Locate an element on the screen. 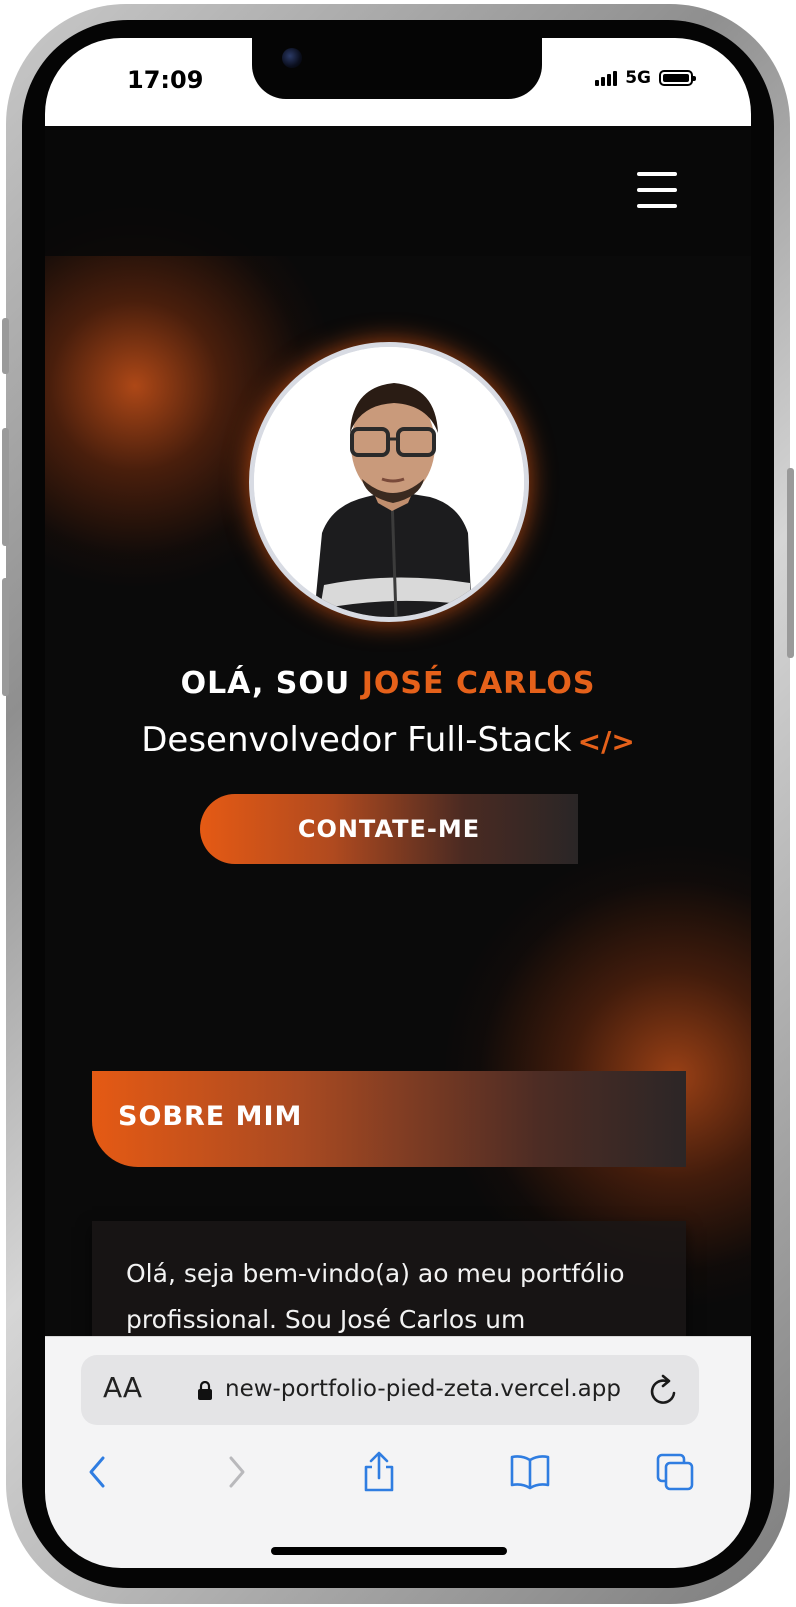  code-icon: </> is located at coordinates (606, 741).